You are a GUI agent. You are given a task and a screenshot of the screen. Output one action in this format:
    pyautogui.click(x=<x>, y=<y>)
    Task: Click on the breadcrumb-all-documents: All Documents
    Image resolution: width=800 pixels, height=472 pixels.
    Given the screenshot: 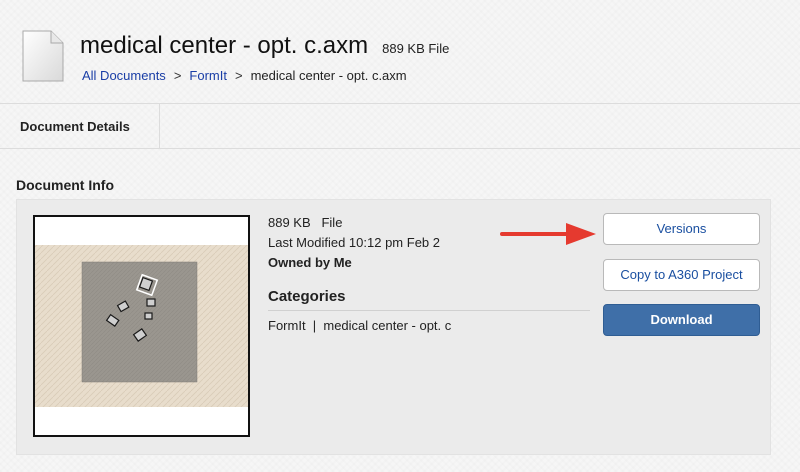 What is the action you would take?
    pyautogui.click(x=124, y=75)
    